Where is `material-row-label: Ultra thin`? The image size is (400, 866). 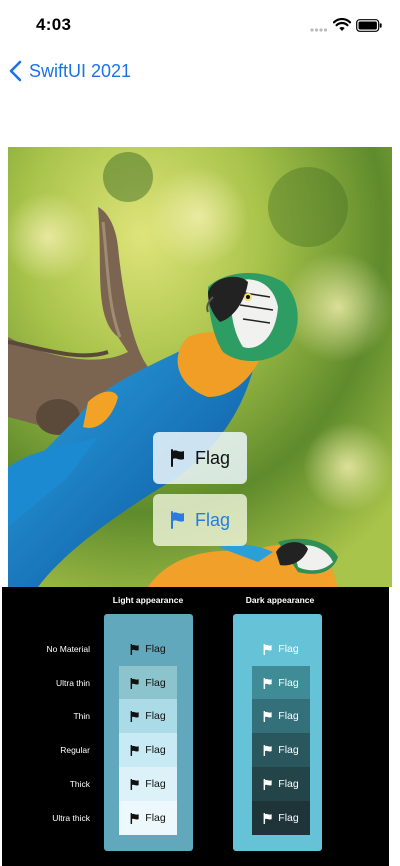
material-row-label: Ultra thin is located at coordinates (72, 683).